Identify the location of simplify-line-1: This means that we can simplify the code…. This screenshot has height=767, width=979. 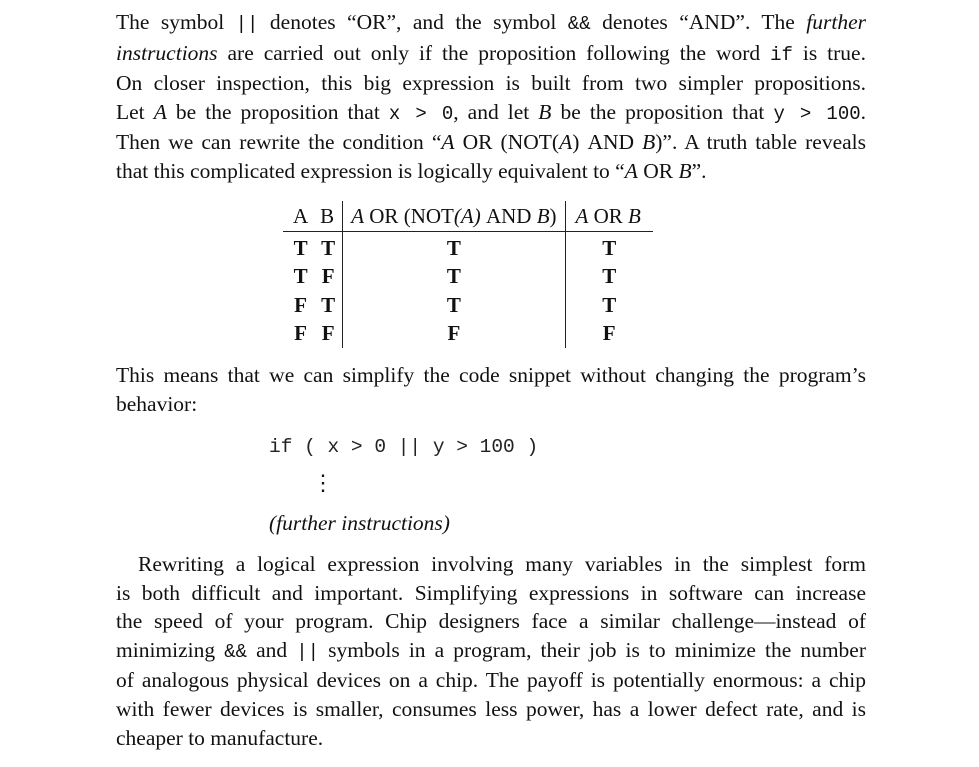
(491, 375).